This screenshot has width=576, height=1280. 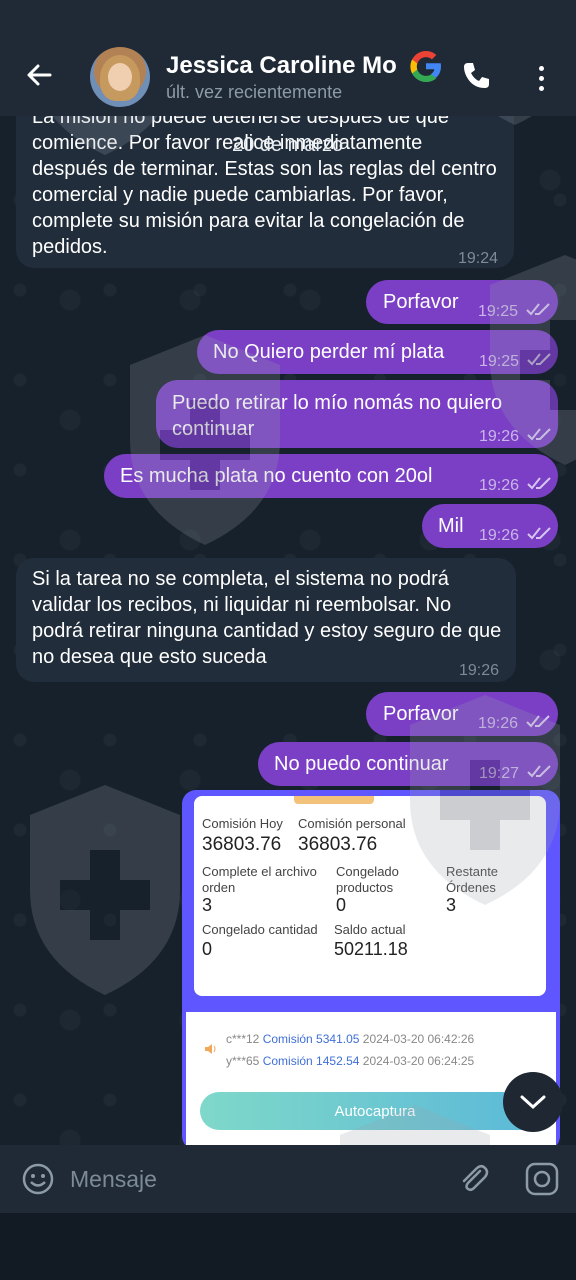 I want to click on more-options-button, so click(x=541, y=78).